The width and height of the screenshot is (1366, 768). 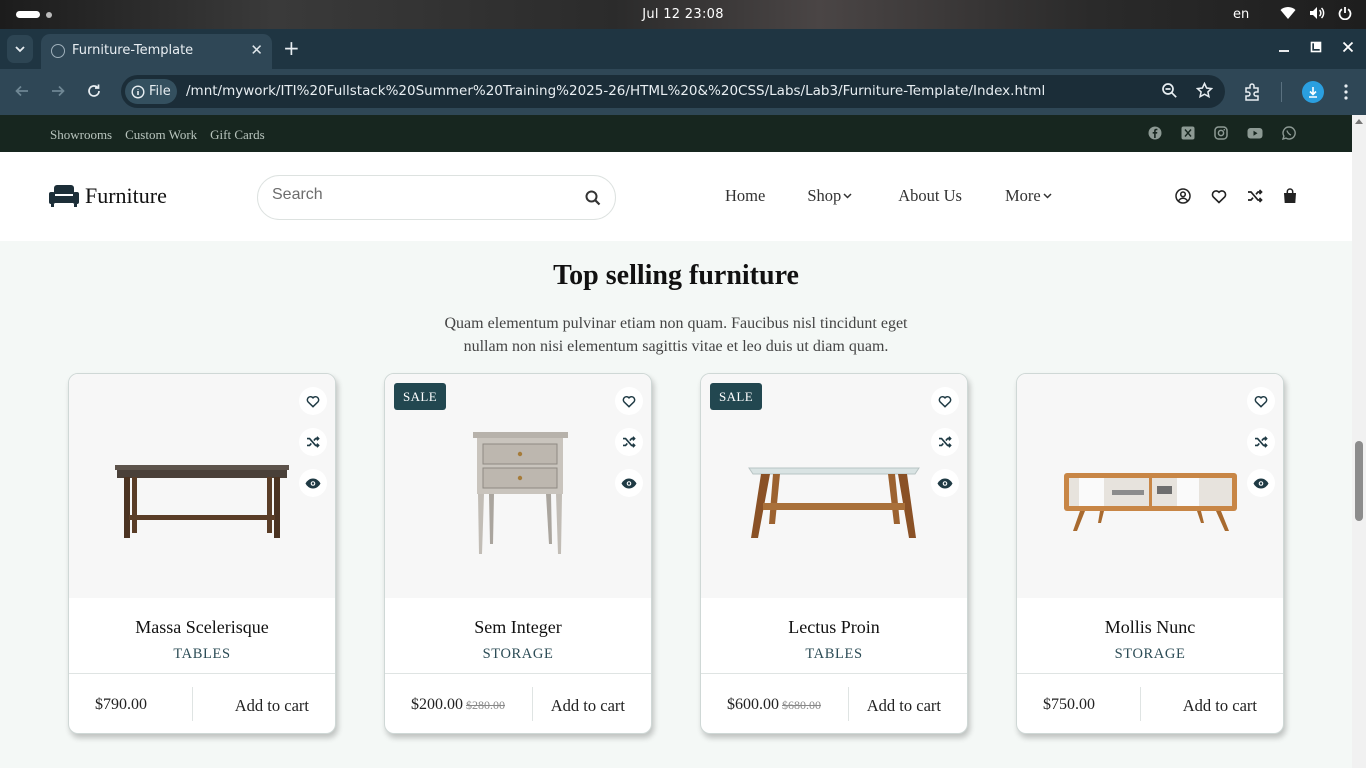 What do you see at coordinates (1150, 502) in the screenshot?
I see `tv-console-image` at bounding box center [1150, 502].